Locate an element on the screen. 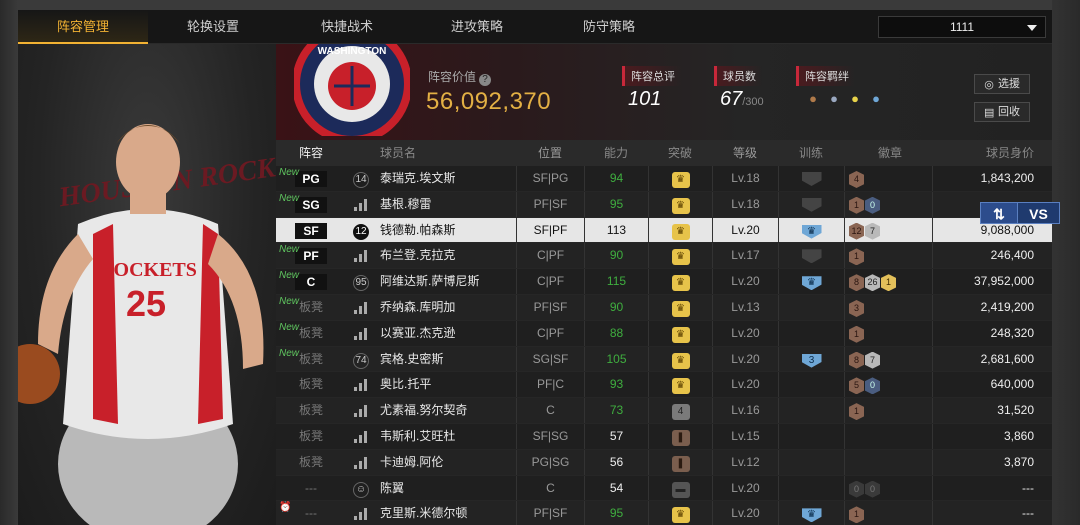  table-row: --- ☺ 陈翼 C 54 ▬ Lv.20 0 0 --- is located at coordinates (664, 488).